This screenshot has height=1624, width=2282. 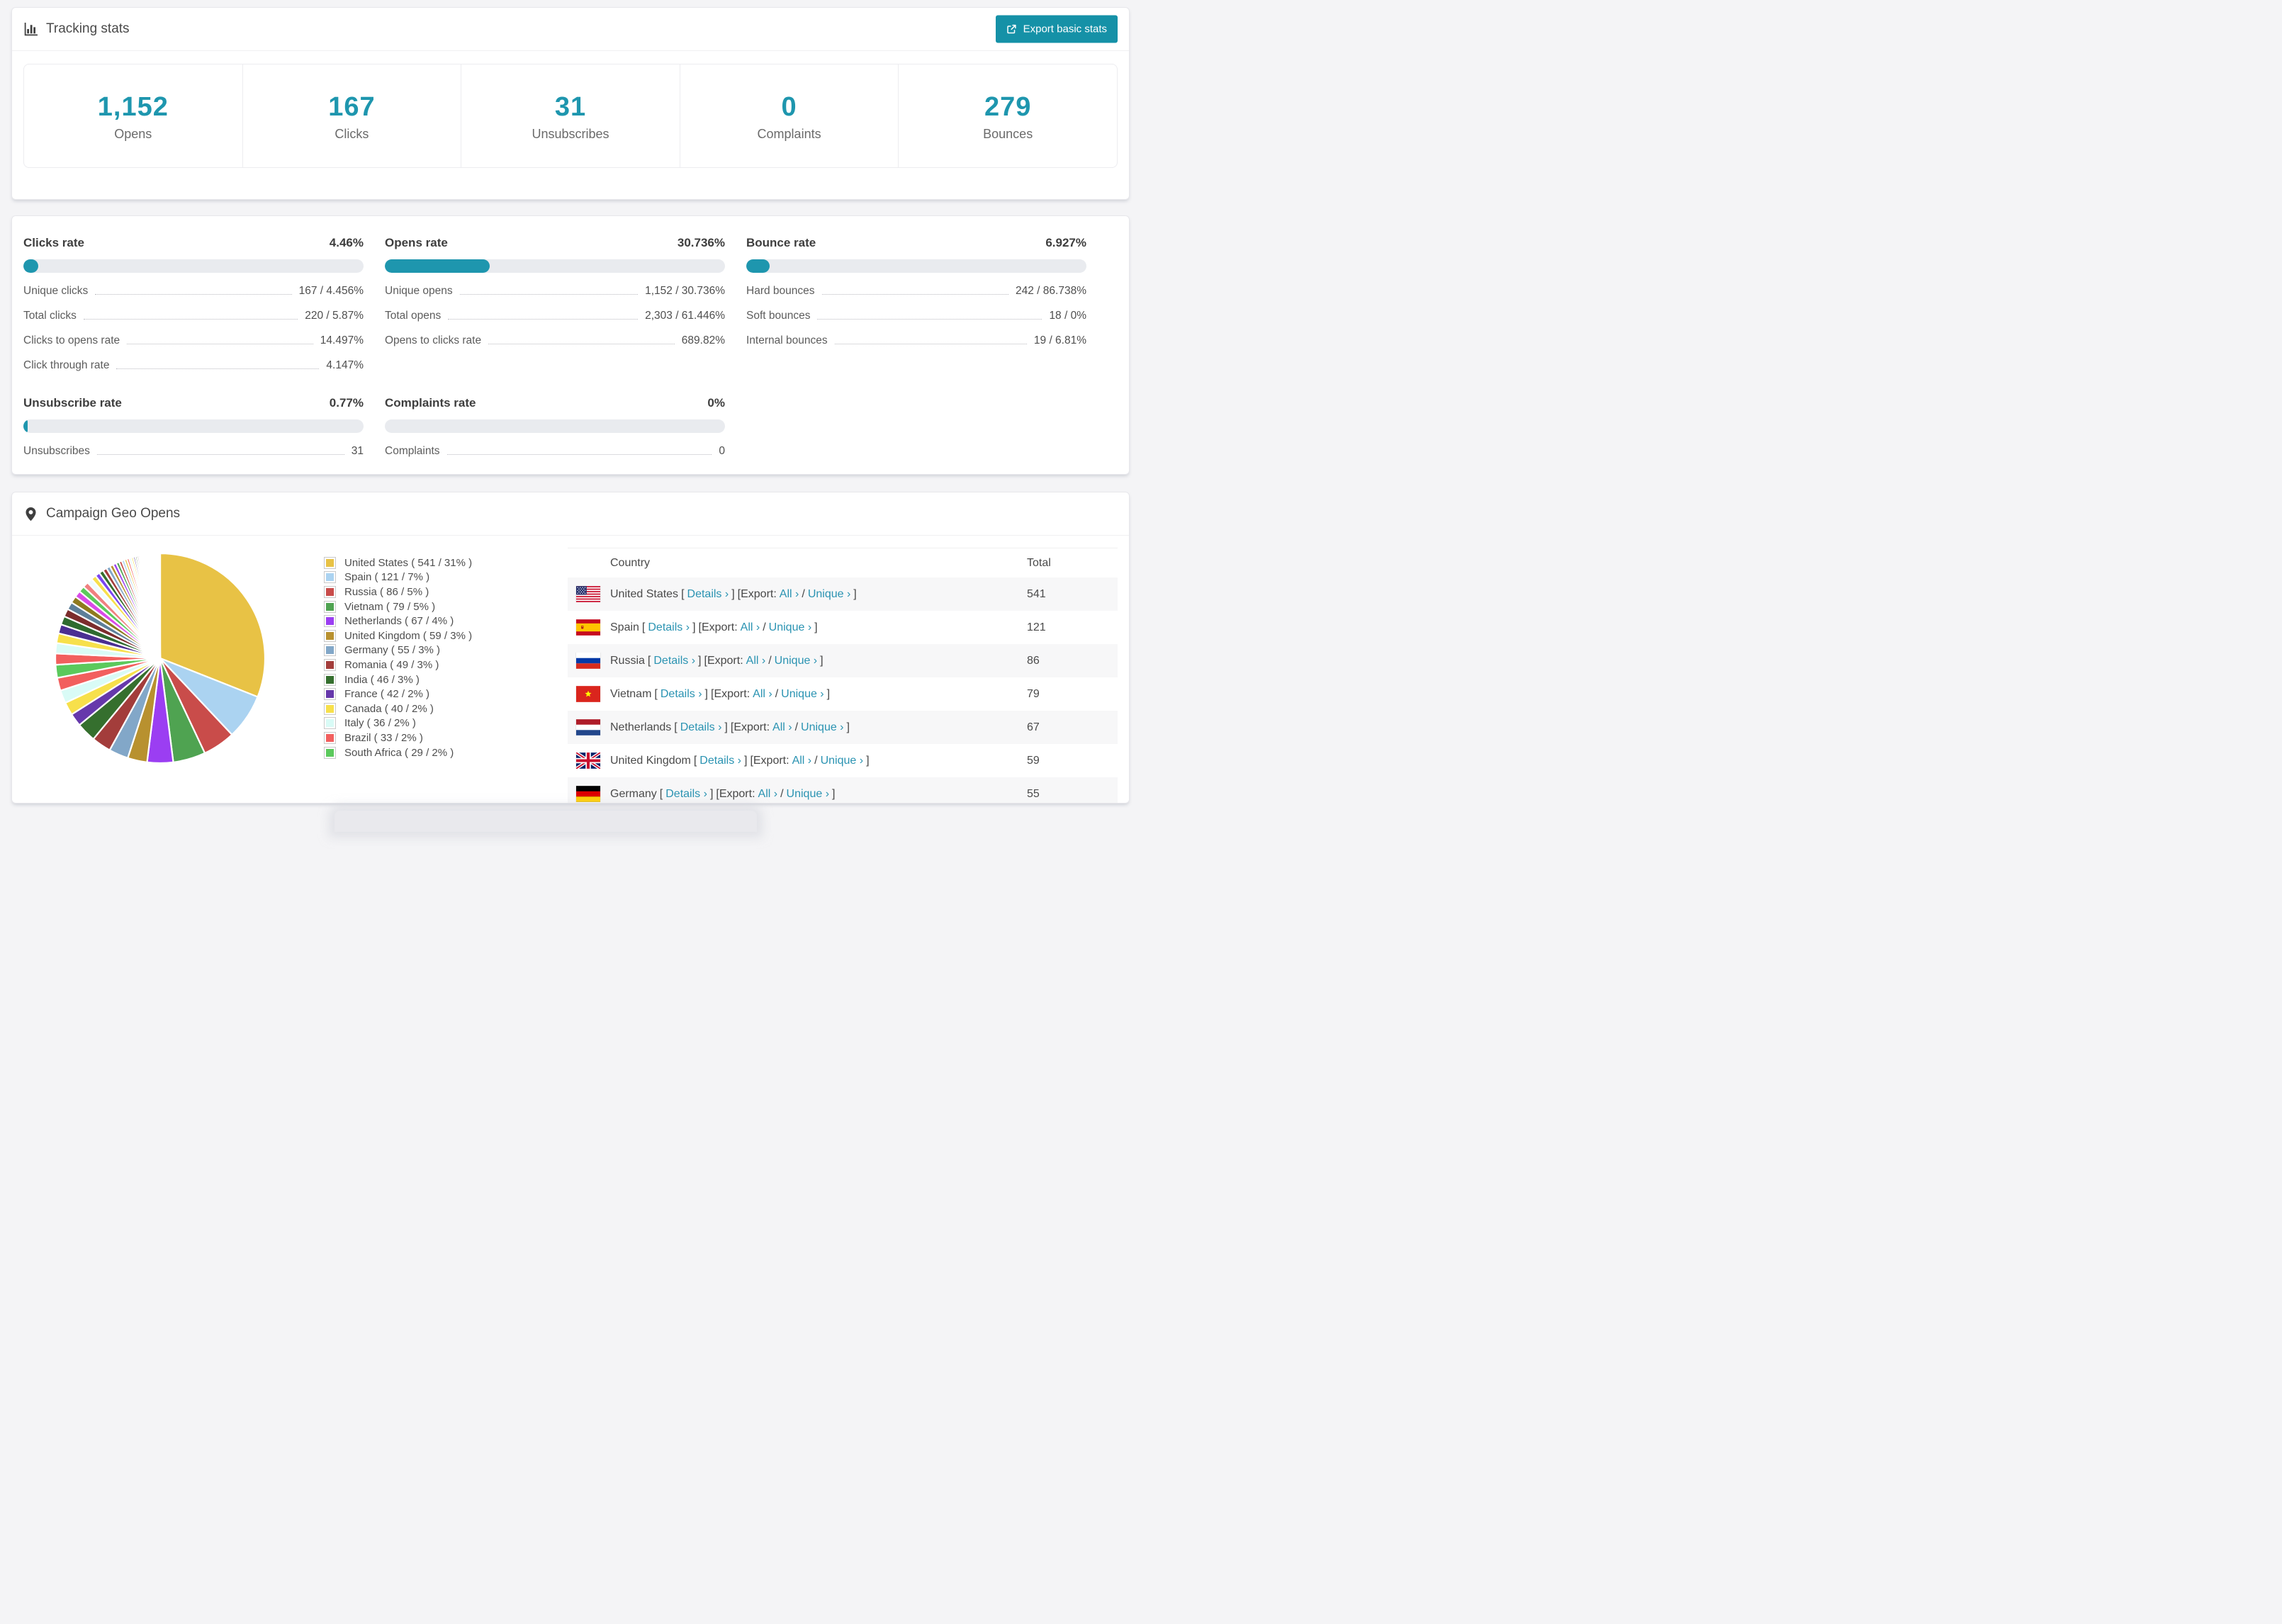 What do you see at coordinates (31, 514) in the screenshot?
I see `map-pin-icon` at bounding box center [31, 514].